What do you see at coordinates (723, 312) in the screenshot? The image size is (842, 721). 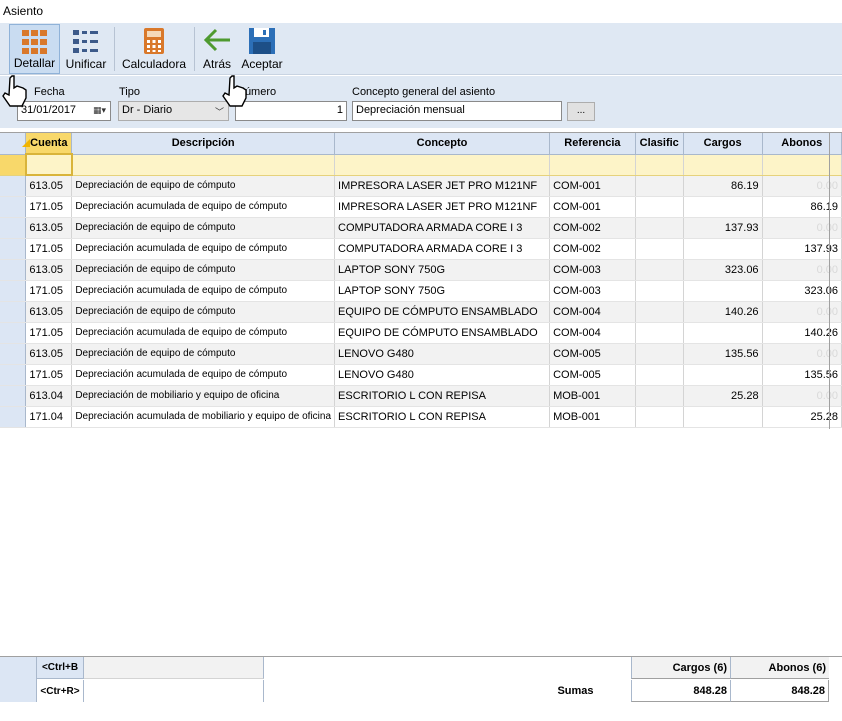 I see `cargos-cell: 140.26` at bounding box center [723, 312].